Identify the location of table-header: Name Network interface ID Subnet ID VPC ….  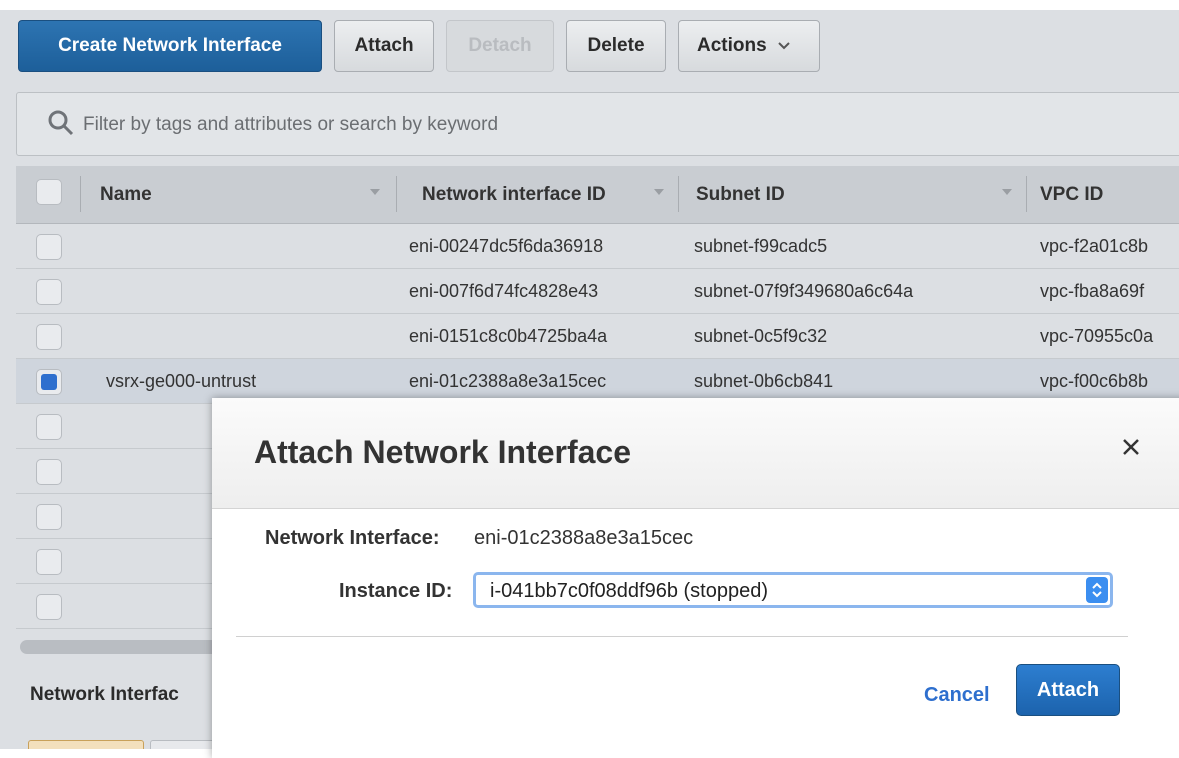
(597, 195).